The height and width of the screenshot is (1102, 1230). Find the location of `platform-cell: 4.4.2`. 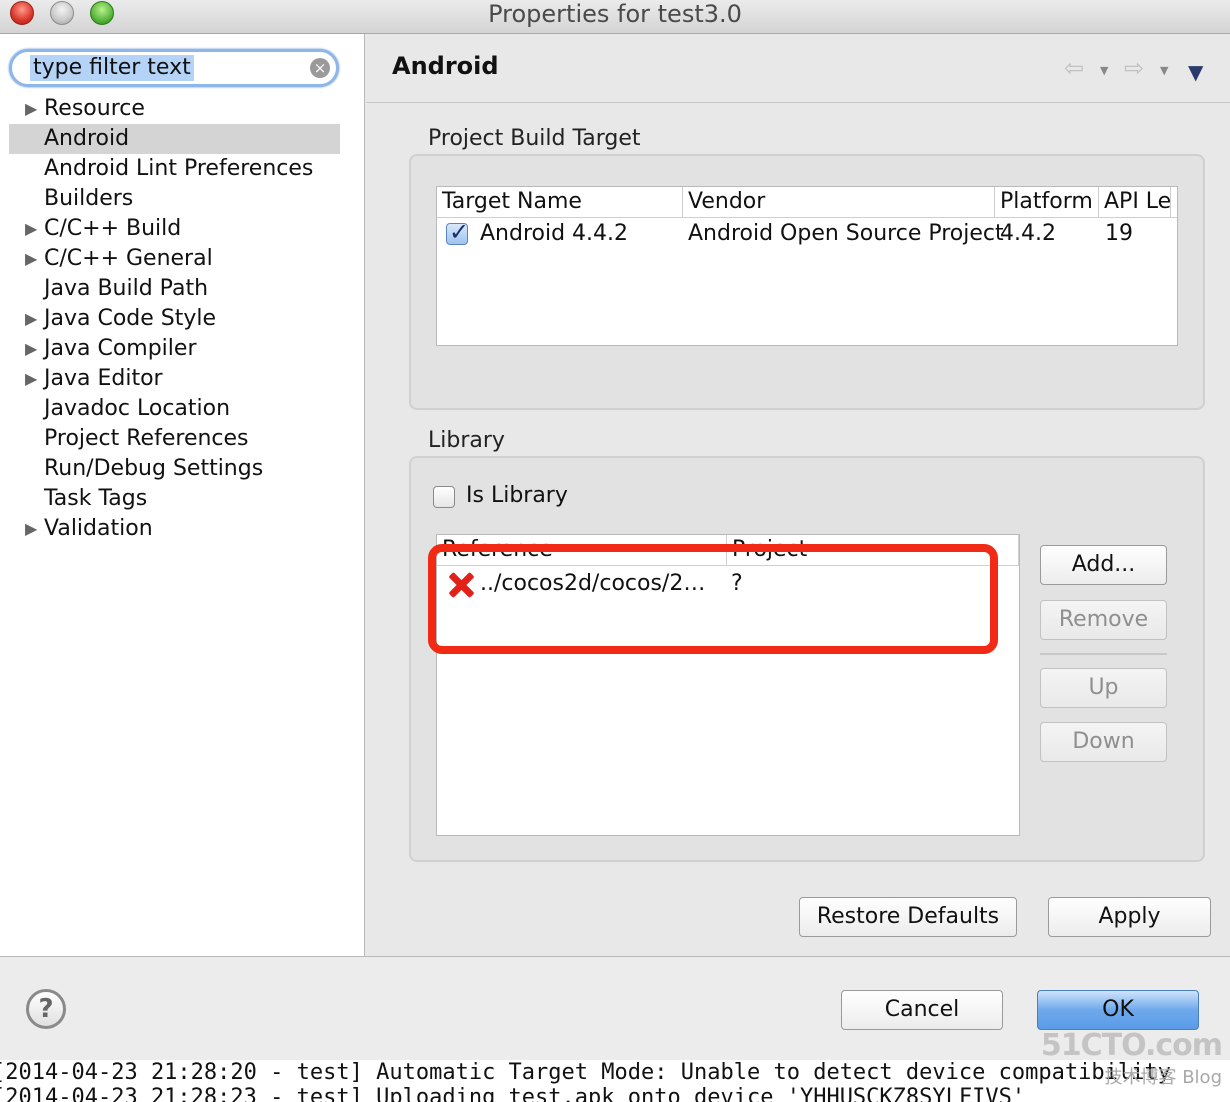

platform-cell: 4.4.2 is located at coordinates (1028, 233).